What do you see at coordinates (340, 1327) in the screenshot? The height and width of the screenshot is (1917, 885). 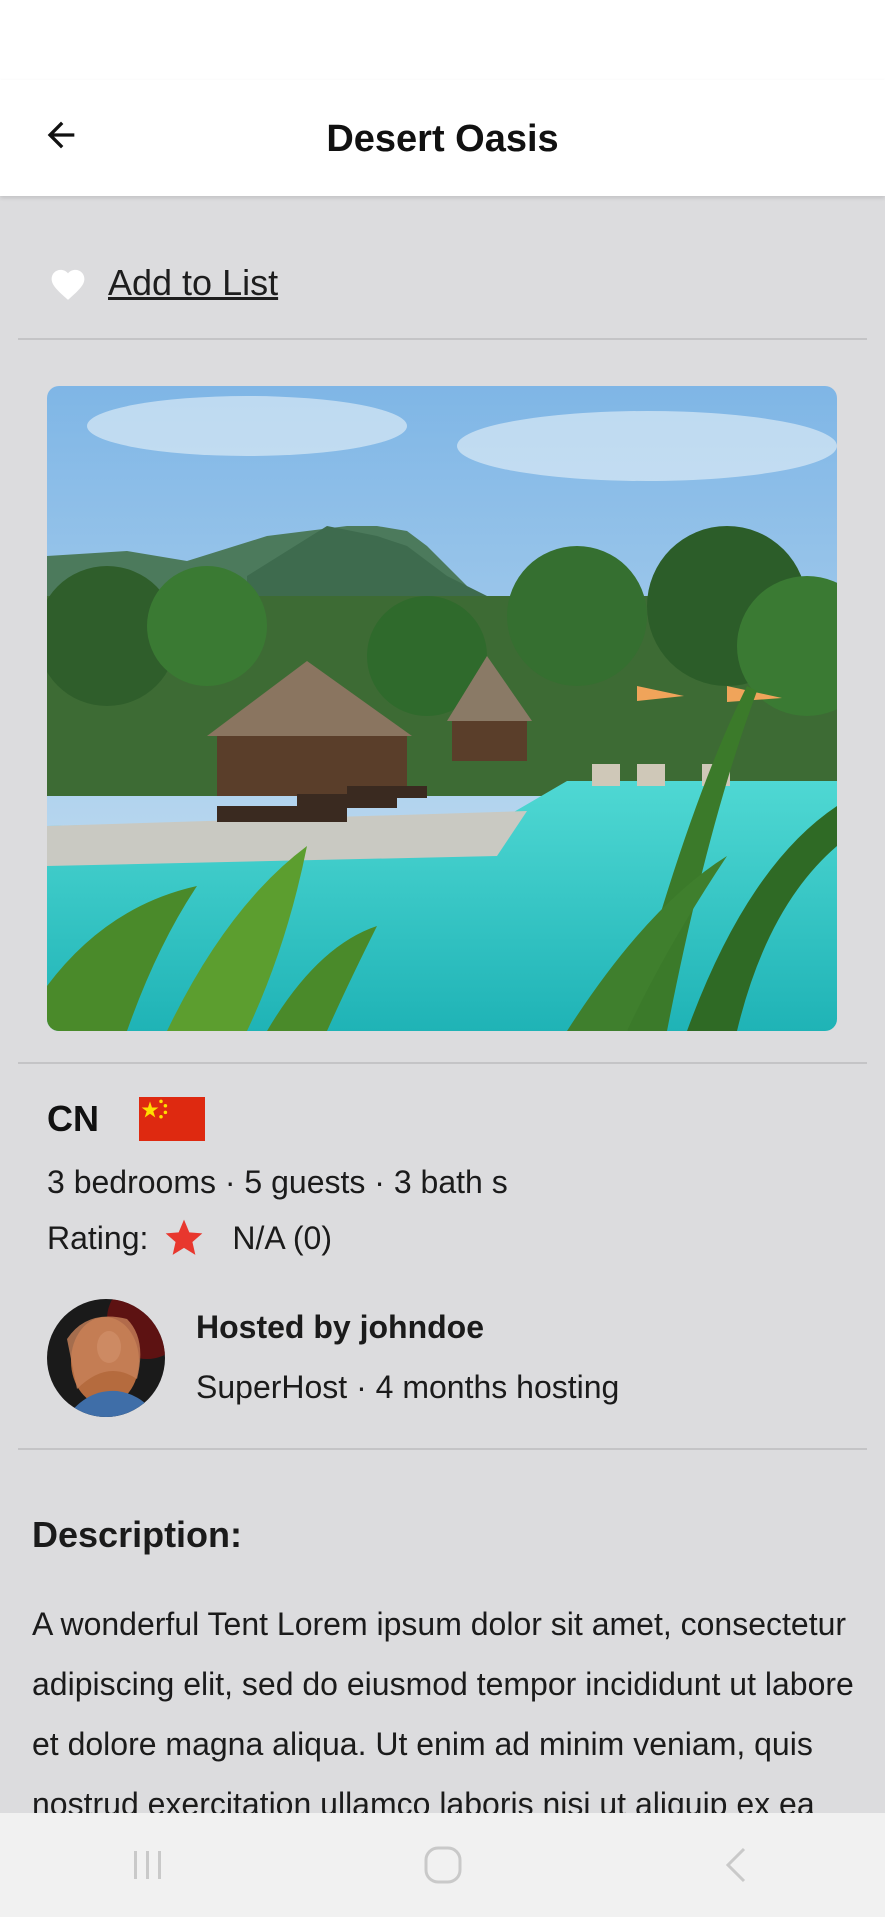 I see `host-name: Hosted by johndoe` at bounding box center [340, 1327].